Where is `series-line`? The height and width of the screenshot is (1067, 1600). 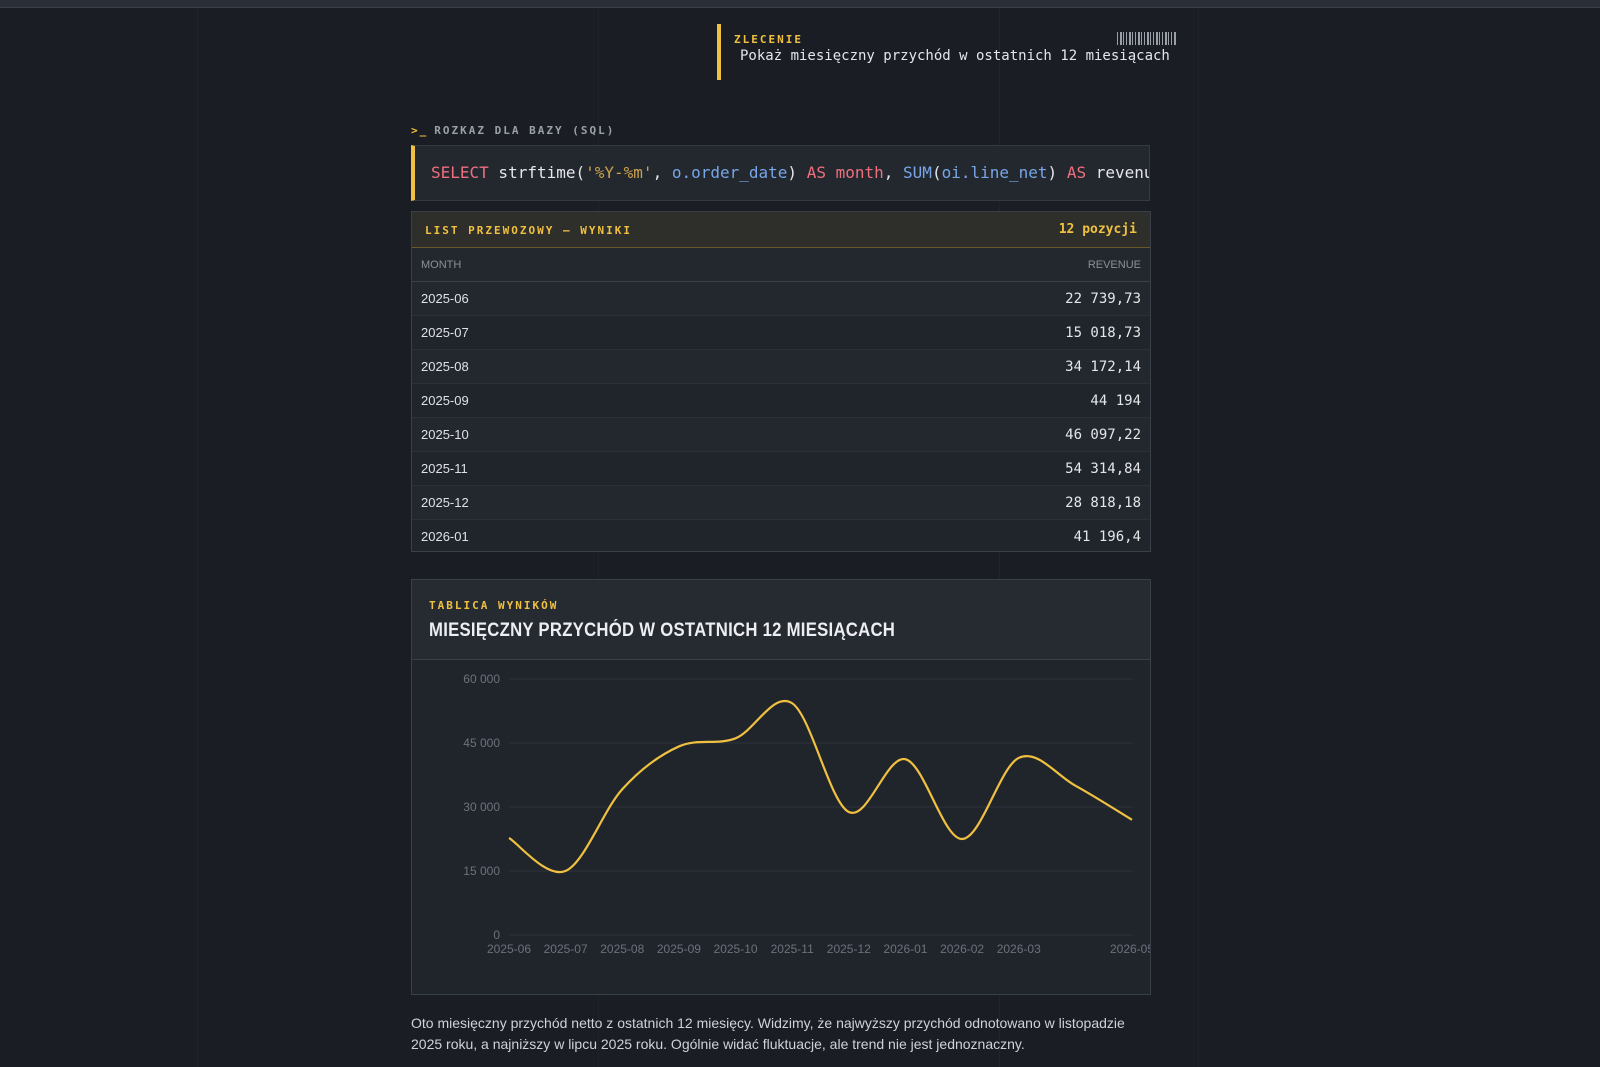
series-line is located at coordinates (820, 786).